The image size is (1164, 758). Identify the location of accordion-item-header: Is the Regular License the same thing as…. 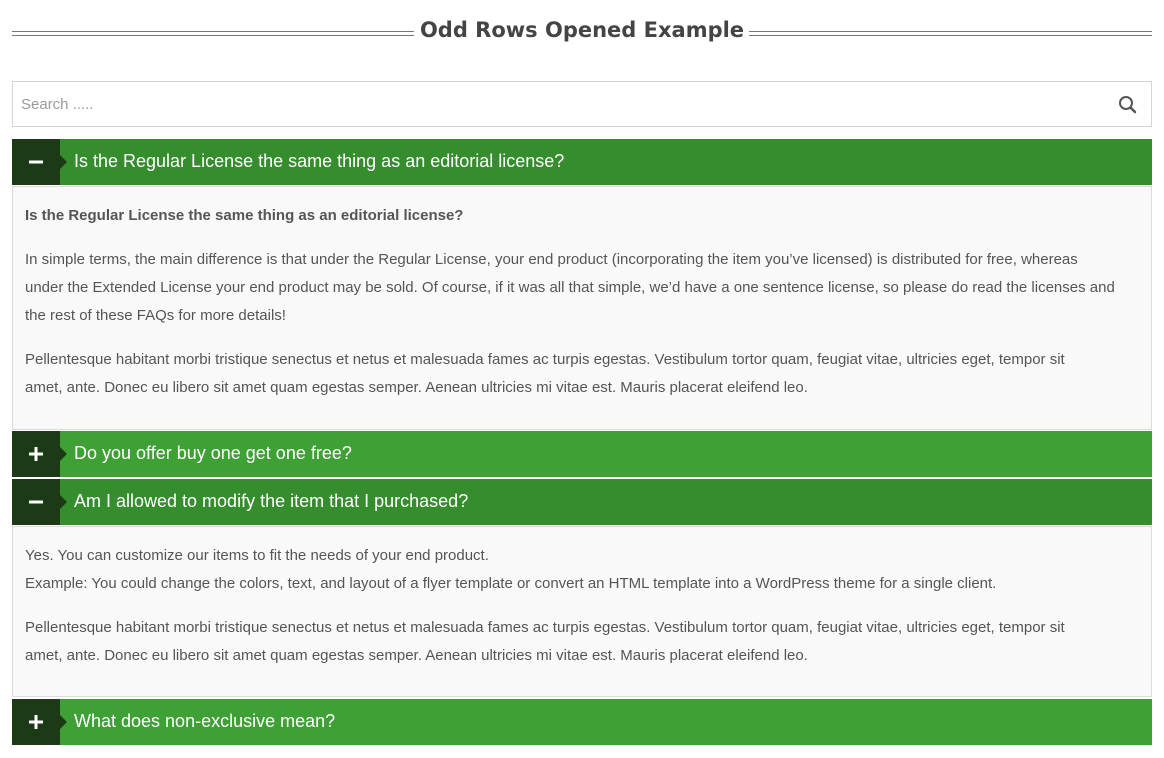
(582, 162).